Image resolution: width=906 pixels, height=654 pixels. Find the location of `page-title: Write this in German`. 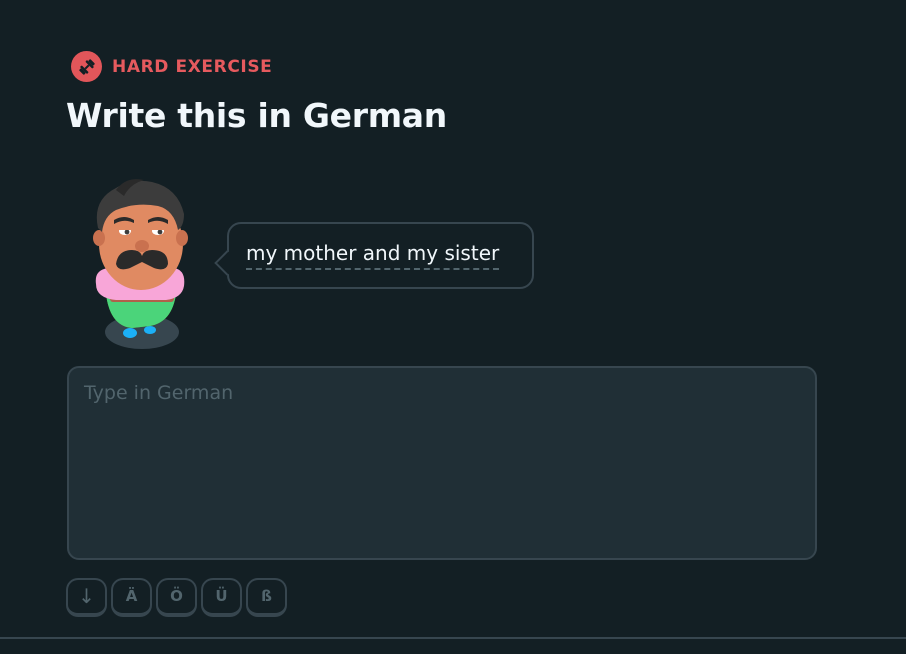

page-title: Write this in German is located at coordinates (256, 115).